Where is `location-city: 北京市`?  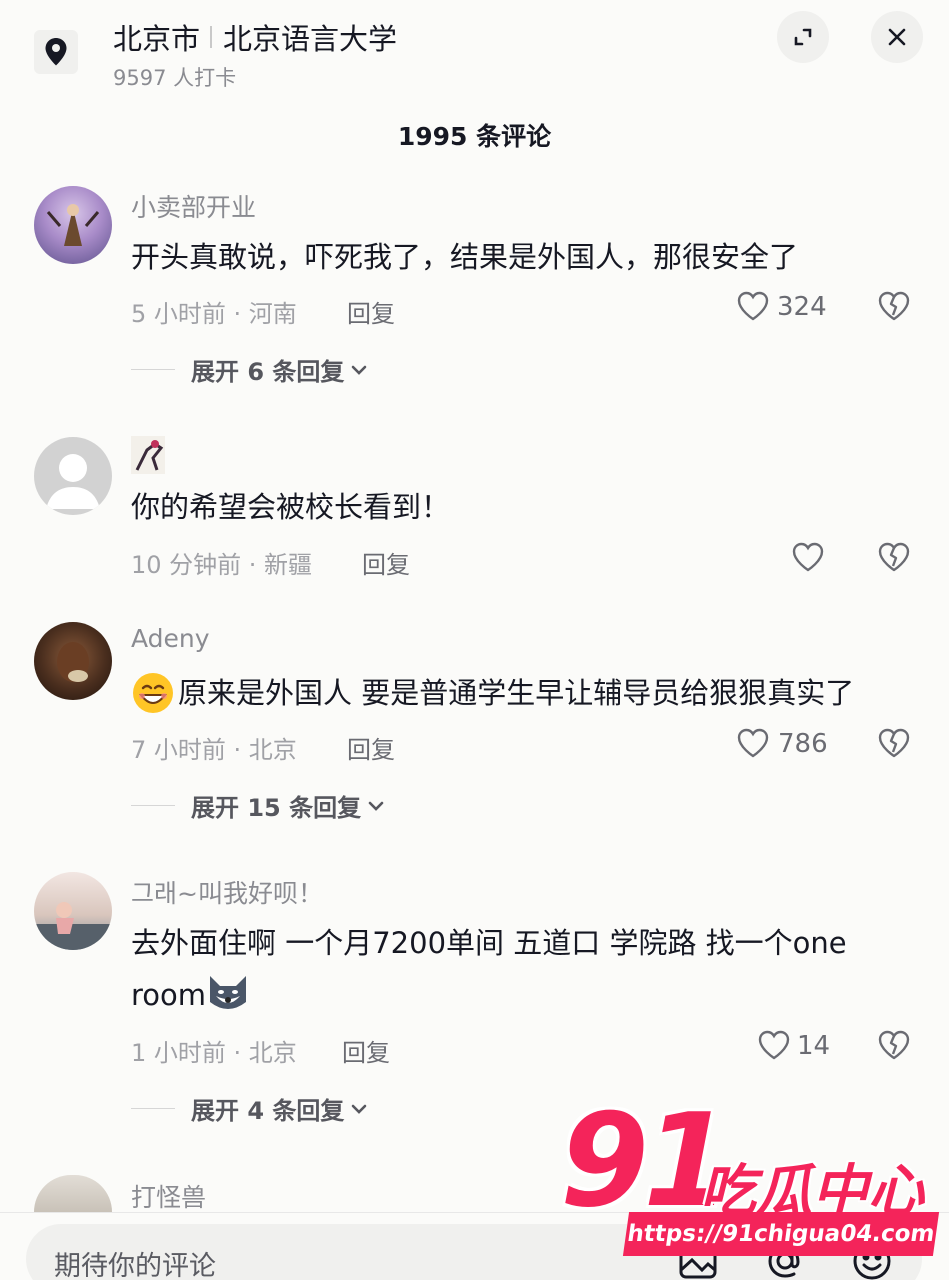
location-city: 北京市 is located at coordinates (157, 39).